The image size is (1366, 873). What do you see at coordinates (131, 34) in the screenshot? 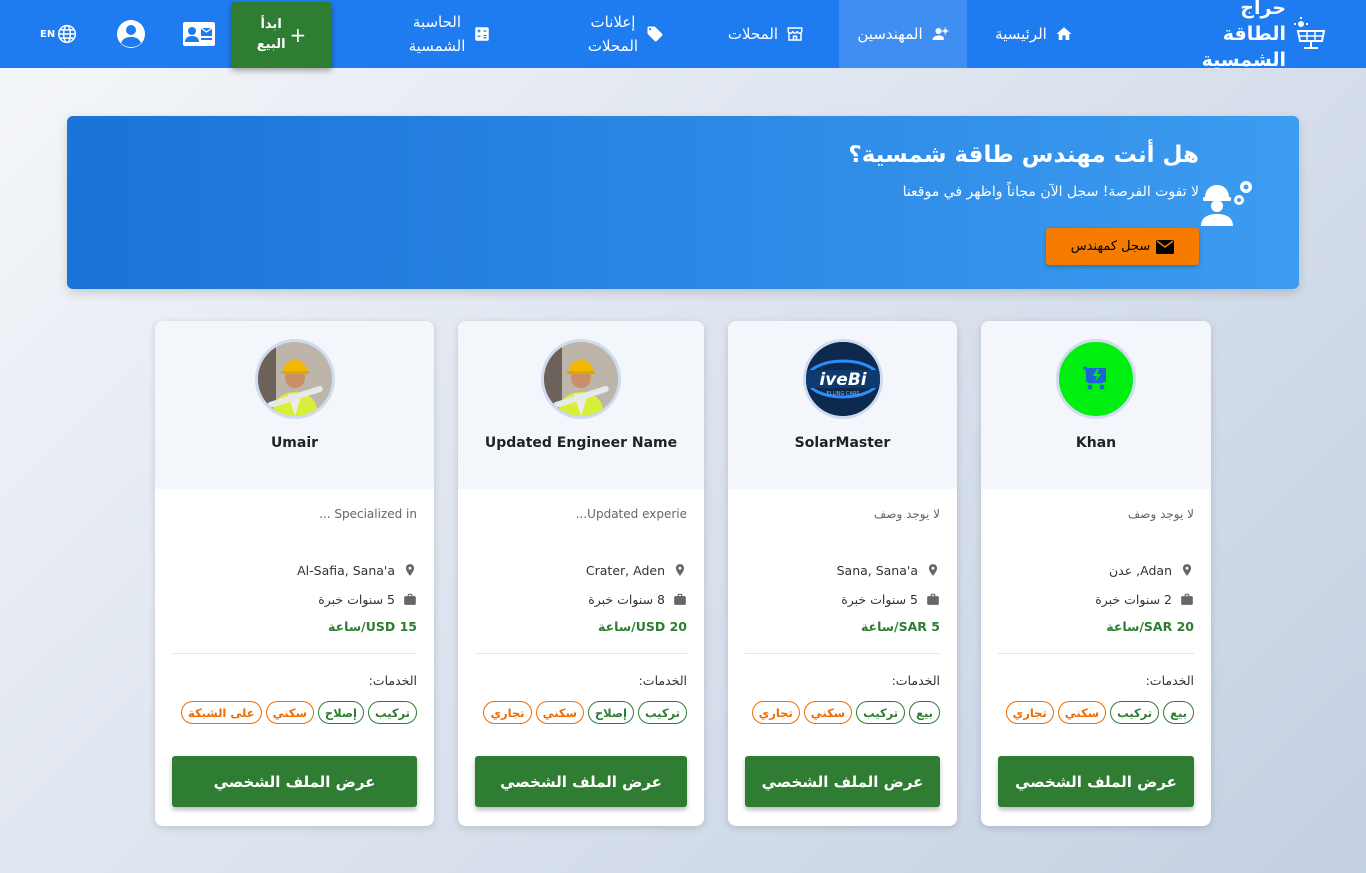
I see `account-circle-icon` at bounding box center [131, 34].